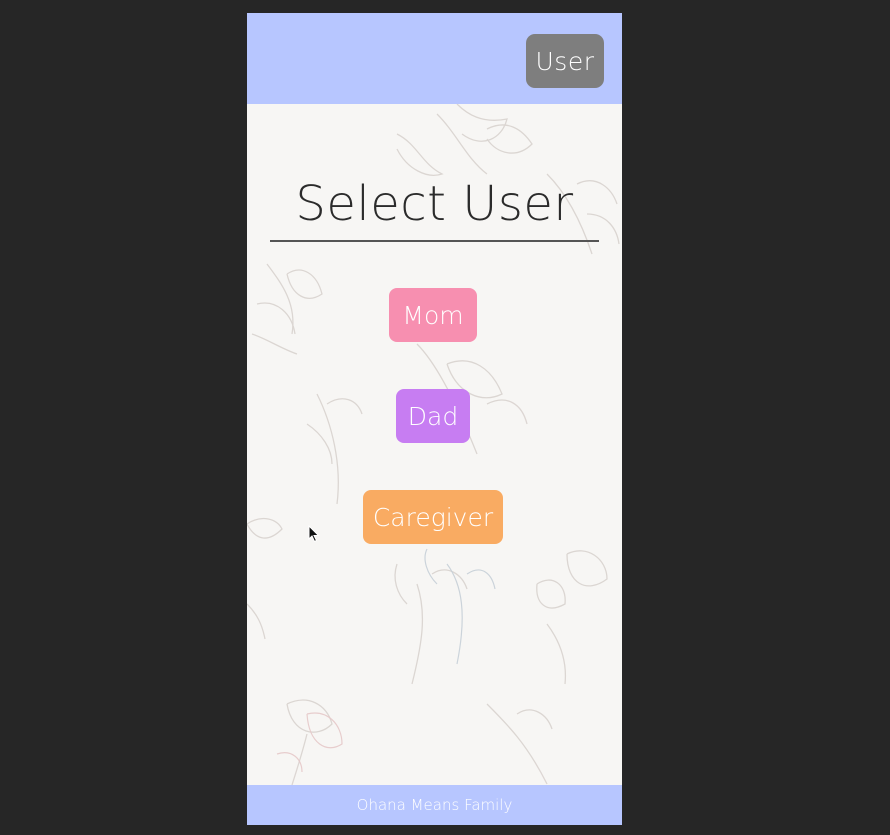 The width and height of the screenshot is (890, 835). What do you see at coordinates (565, 61) in the screenshot?
I see `user-button: User` at bounding box center [565, 61].